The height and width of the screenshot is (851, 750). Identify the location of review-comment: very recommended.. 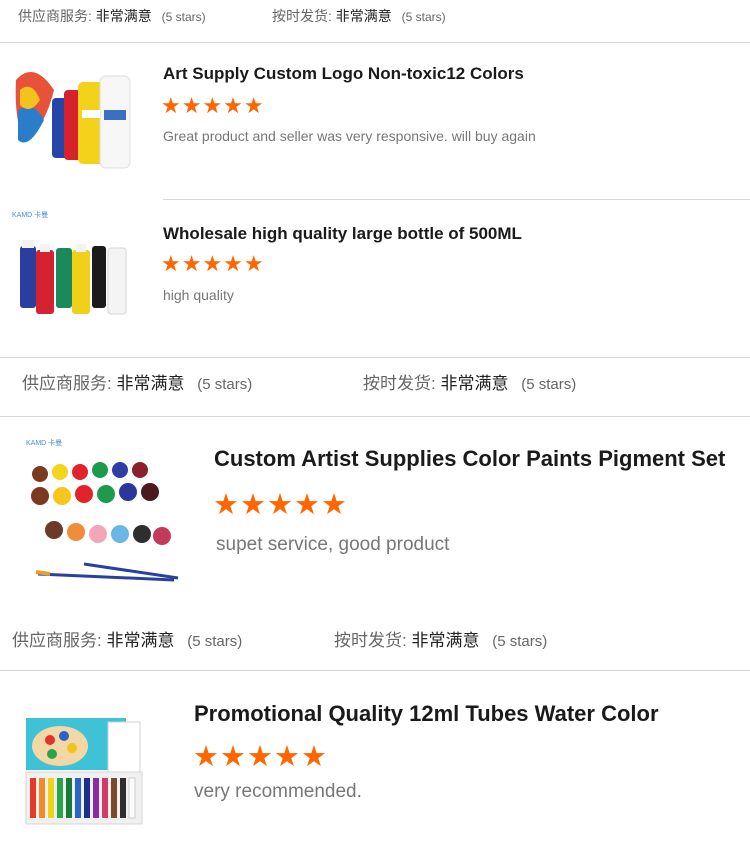
(278, 791).